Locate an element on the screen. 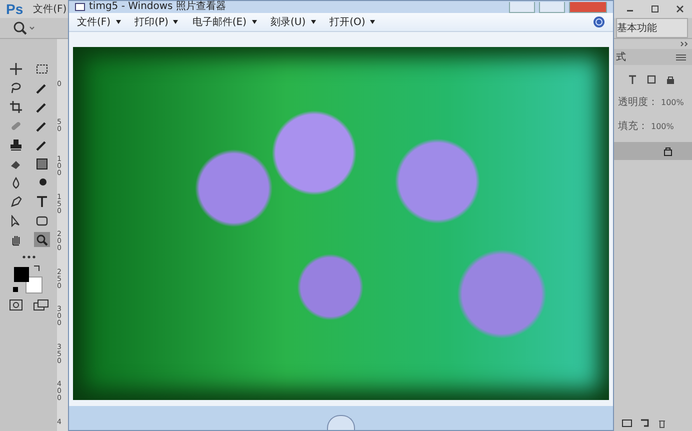 This screenshot has height=431, width=692. menu-label: 文件(F) is located at coordinates (94, 22).